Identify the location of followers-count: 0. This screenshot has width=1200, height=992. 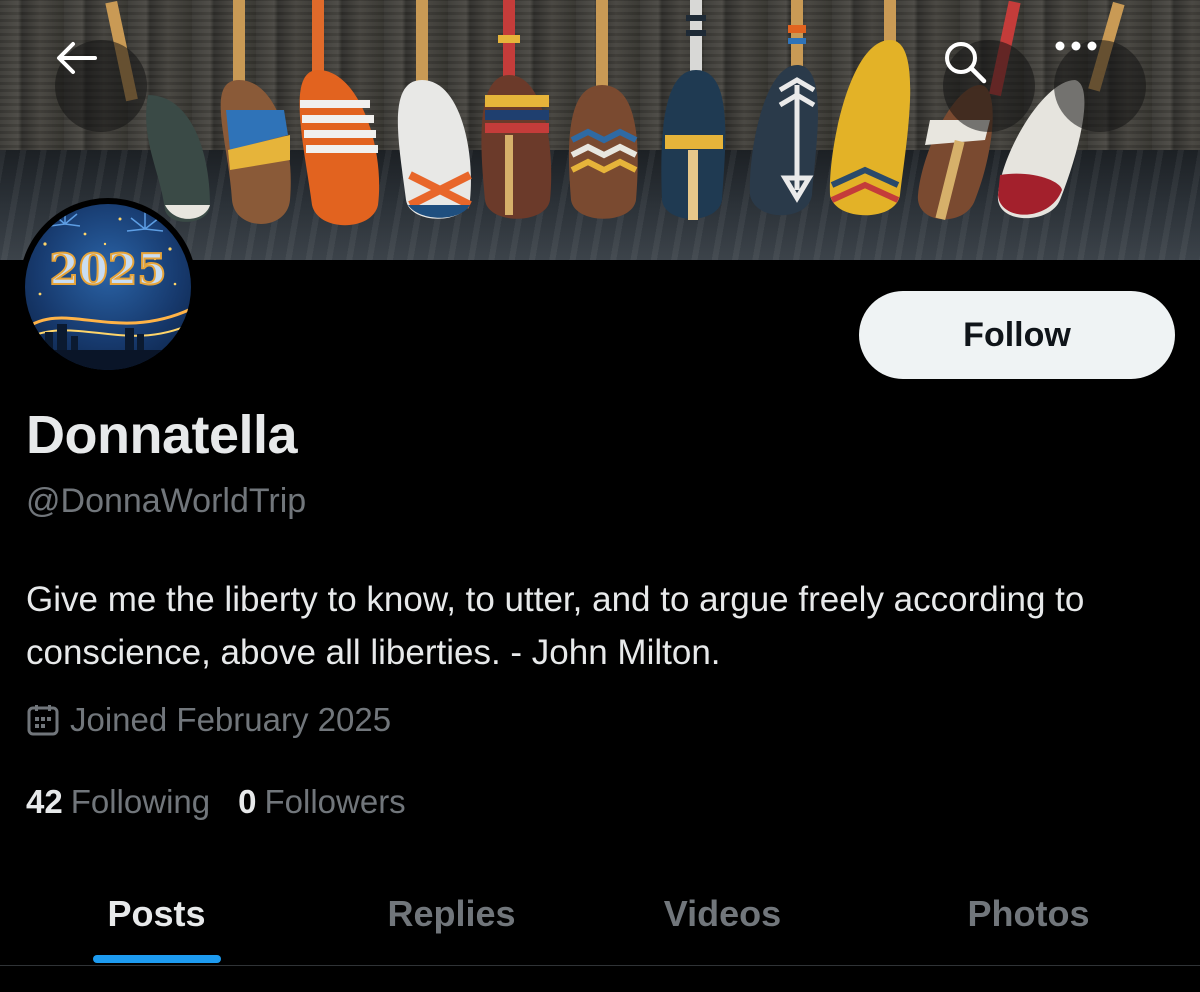
(247, 801).